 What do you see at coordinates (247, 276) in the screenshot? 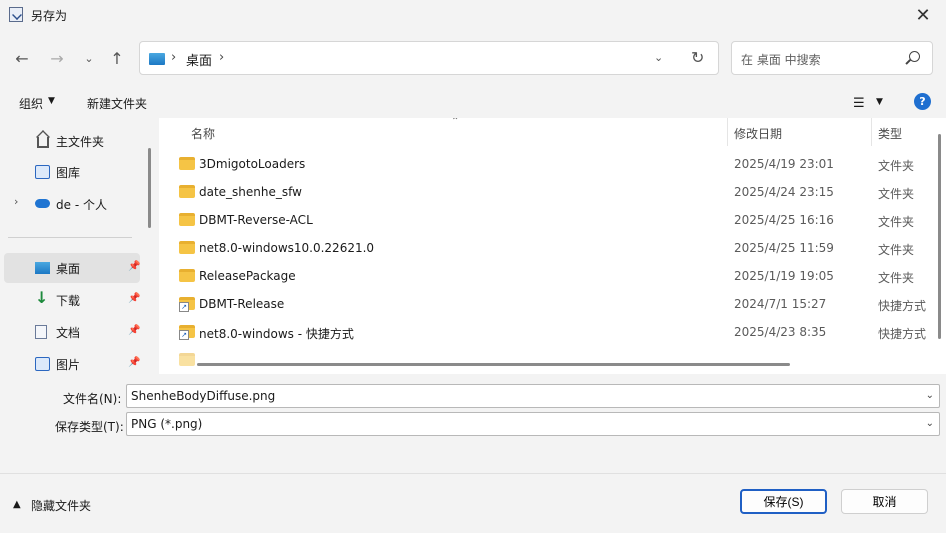
I see `file-name: ReleasePackage` at bounding box center [247, 276].